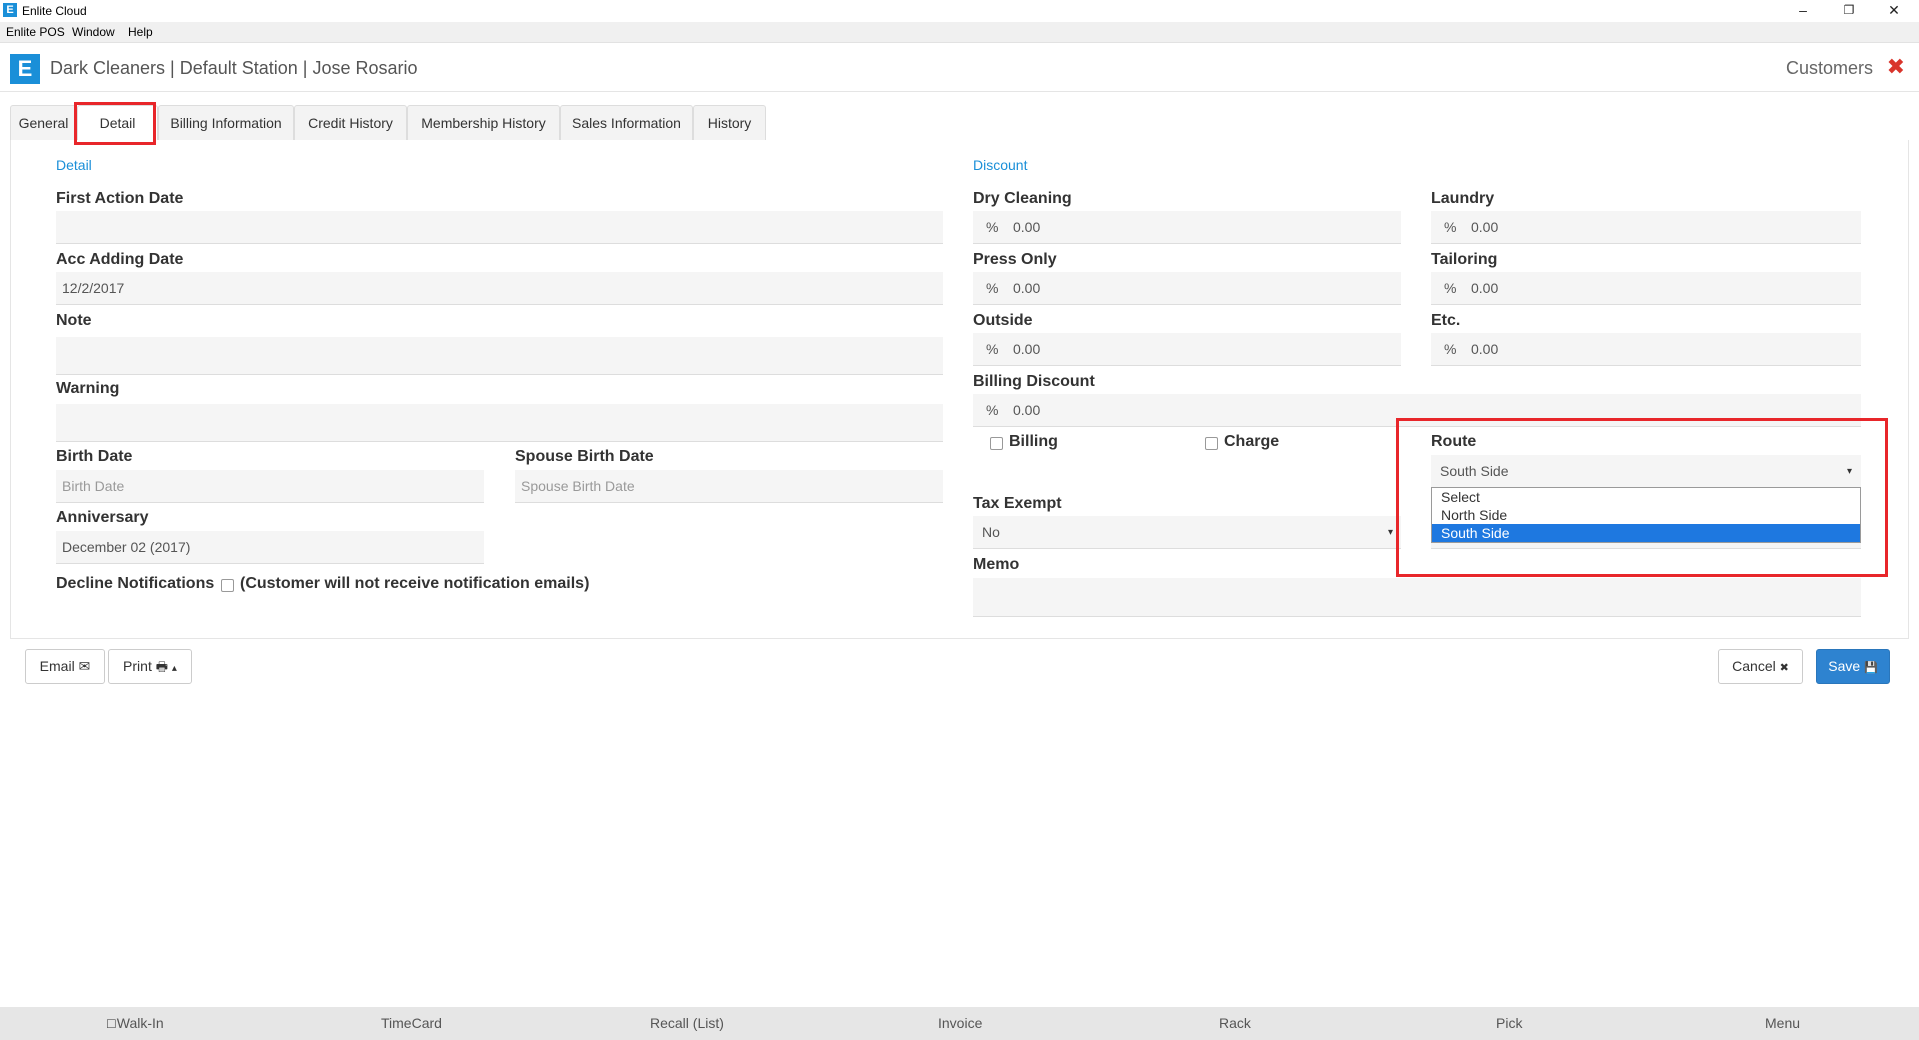  I want to click on acc-adding-date-label: Acc Adding Date, so click(120, 259).